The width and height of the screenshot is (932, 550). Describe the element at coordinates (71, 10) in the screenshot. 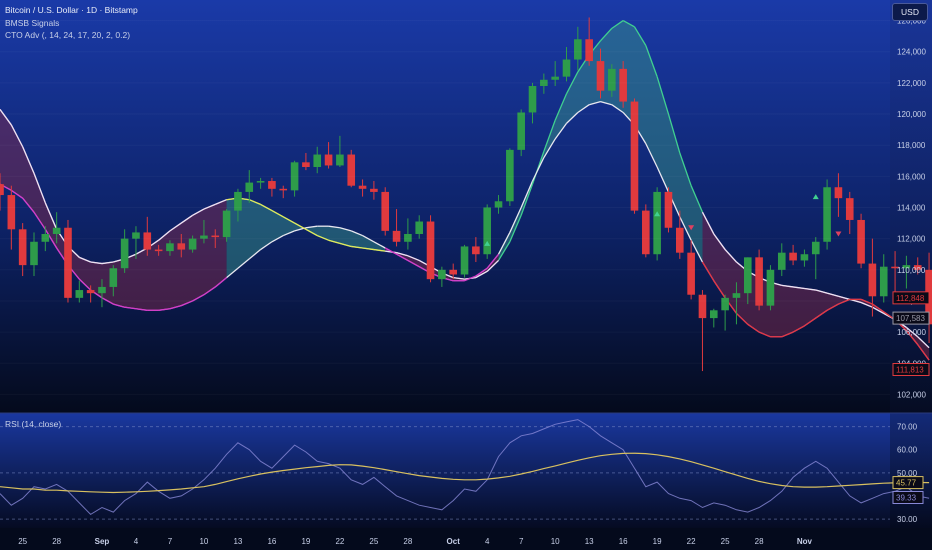

I see `symbol-title: Bitcoin / U.S. Dollar · 1D · Bitstamp` at that location.